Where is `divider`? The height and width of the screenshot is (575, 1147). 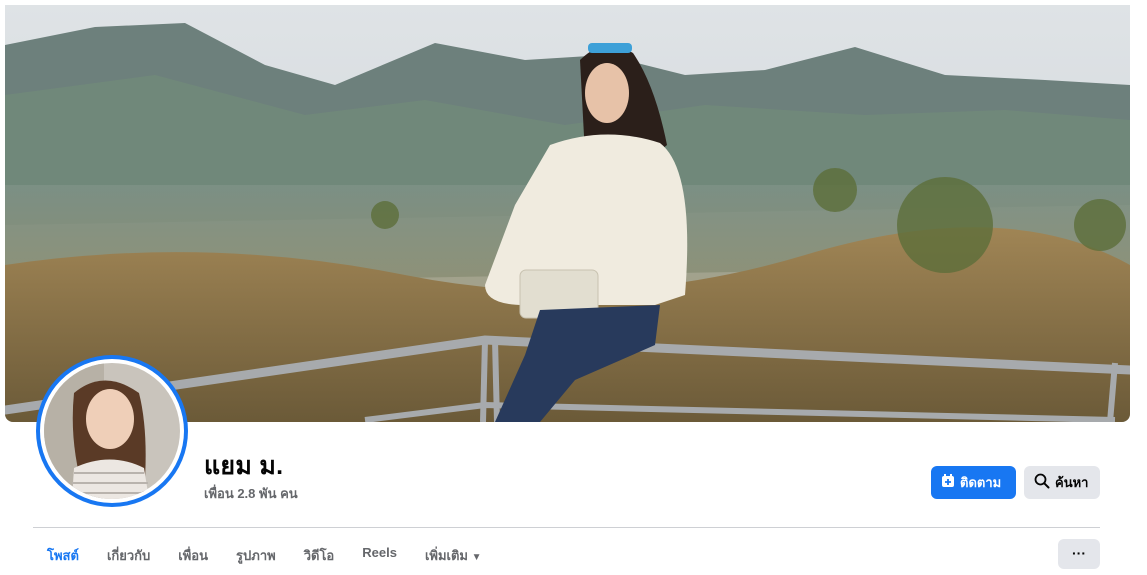 divider is located at coordinates (566, 527).